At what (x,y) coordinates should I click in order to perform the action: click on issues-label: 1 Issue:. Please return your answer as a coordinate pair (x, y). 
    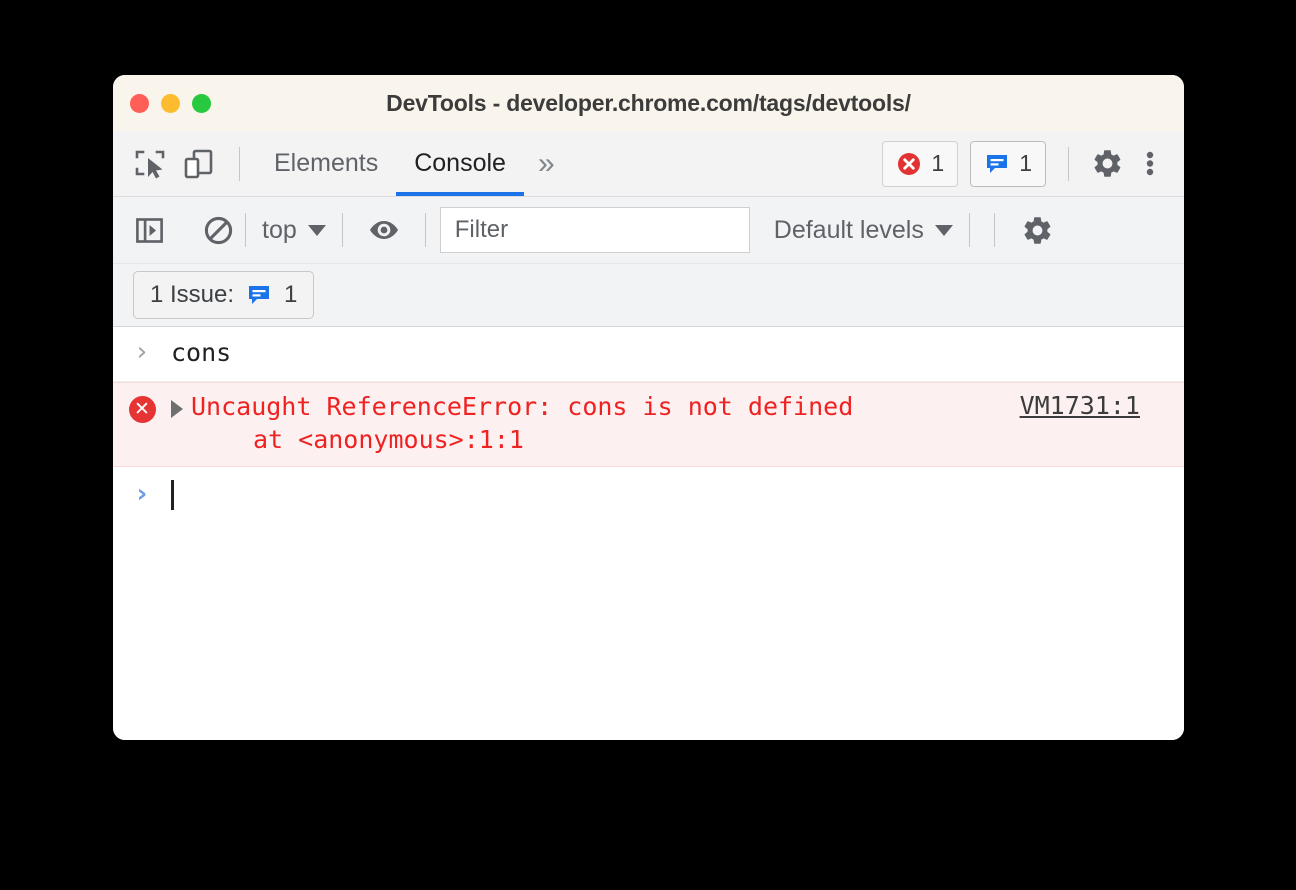
    Looking at the image, I should click on (192, 294).